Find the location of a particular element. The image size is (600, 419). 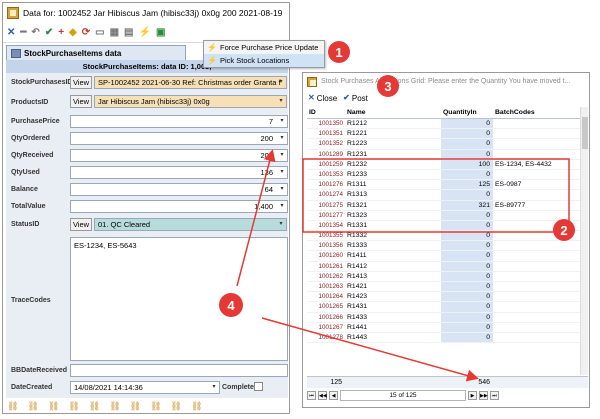

eraser-icon: ◆ is located at coordinates (73, 32).